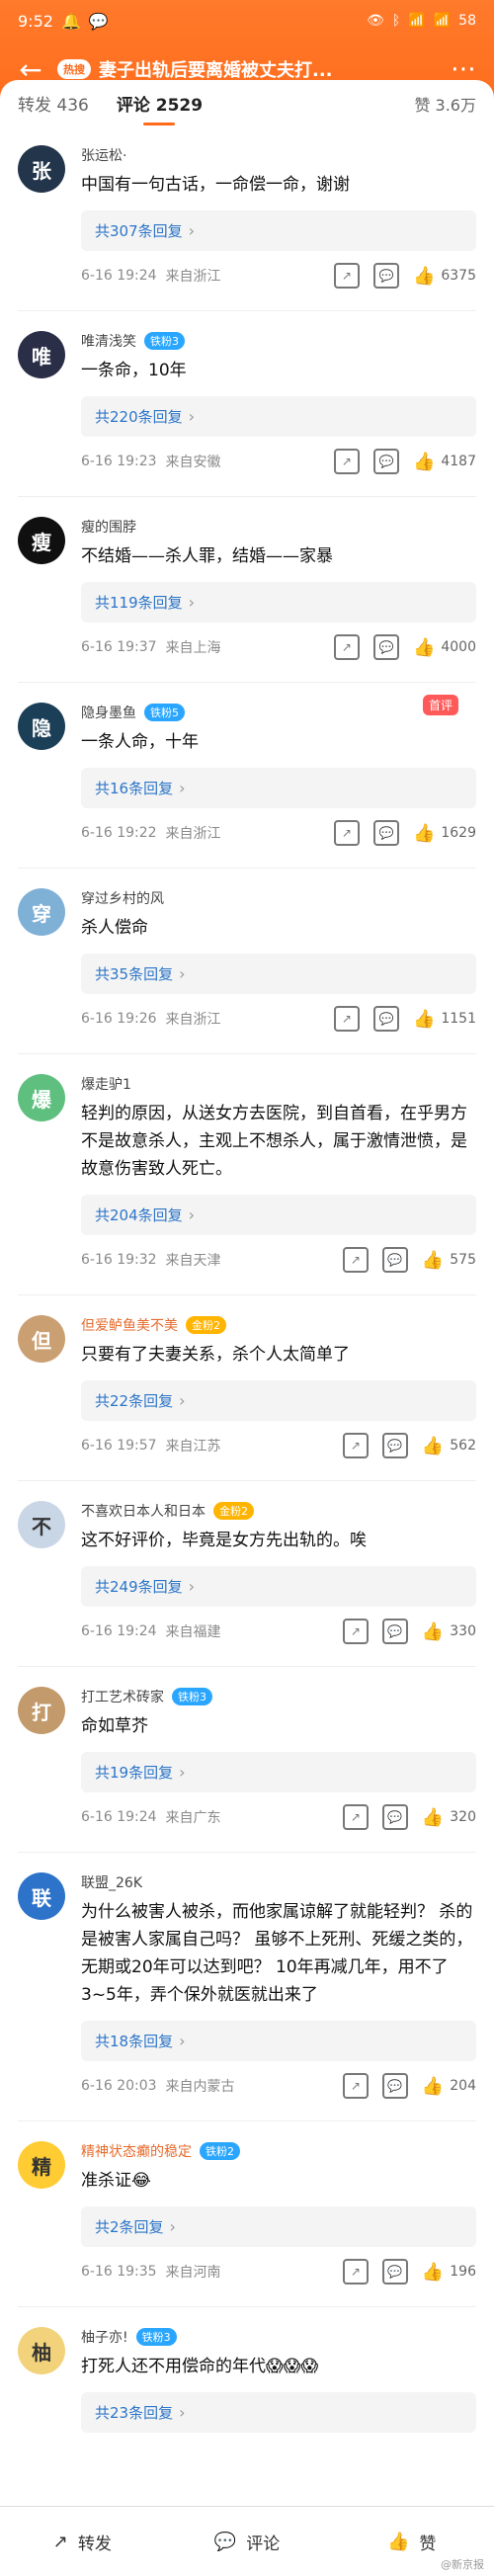 Image resolution: width=494 pixels, height=2576 pixels. What do you see at coordinates (111, 1882) in the screenshot?
I see `user-name: 联盟_26K` at bounding box center [111, 1882].